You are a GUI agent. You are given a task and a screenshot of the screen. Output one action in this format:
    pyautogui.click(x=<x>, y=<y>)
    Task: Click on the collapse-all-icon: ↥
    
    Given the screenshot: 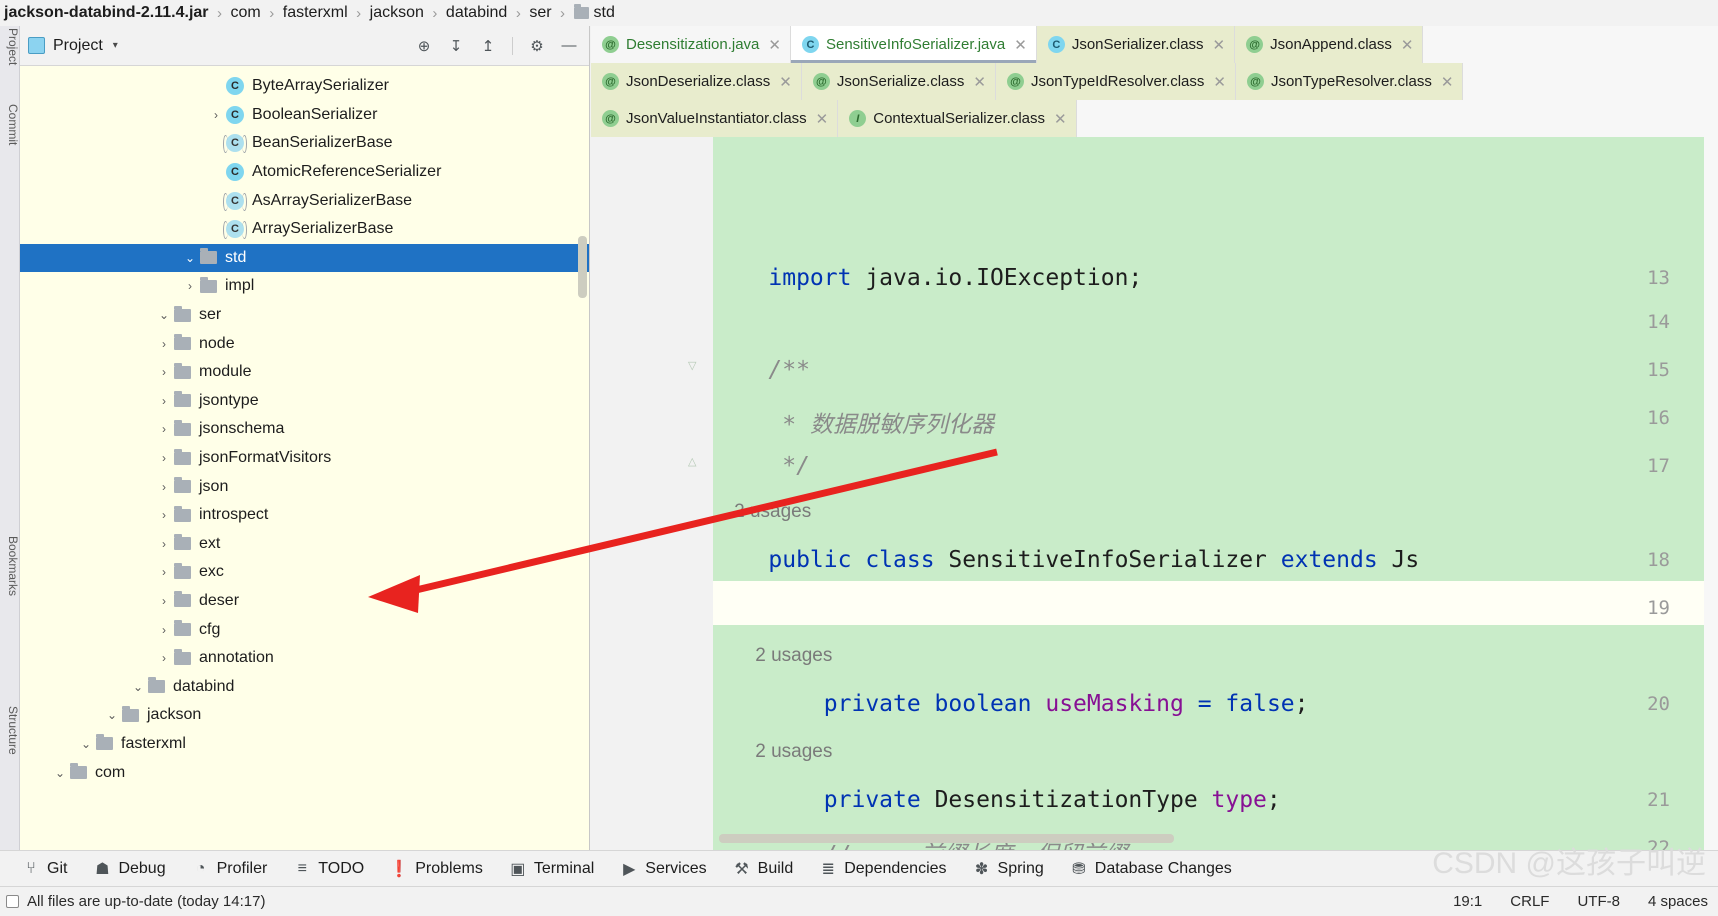 What is the action you would take?
    pyautogui.click(x=488, y=46)
    